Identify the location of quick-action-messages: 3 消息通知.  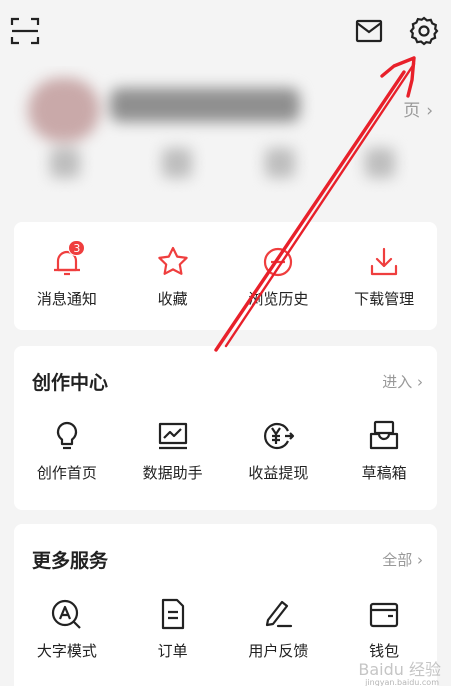
(67, 284).